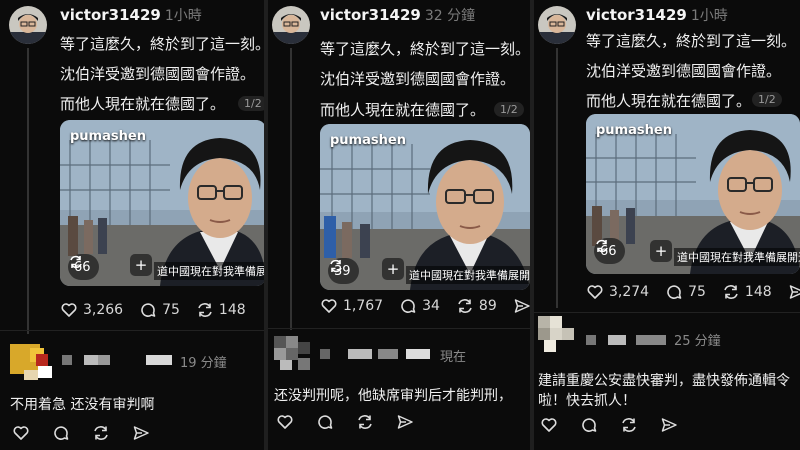 Image resolution: width=800 pixels, height=450 pixels. I want to click on comment-button: 34, so click(419, 306).